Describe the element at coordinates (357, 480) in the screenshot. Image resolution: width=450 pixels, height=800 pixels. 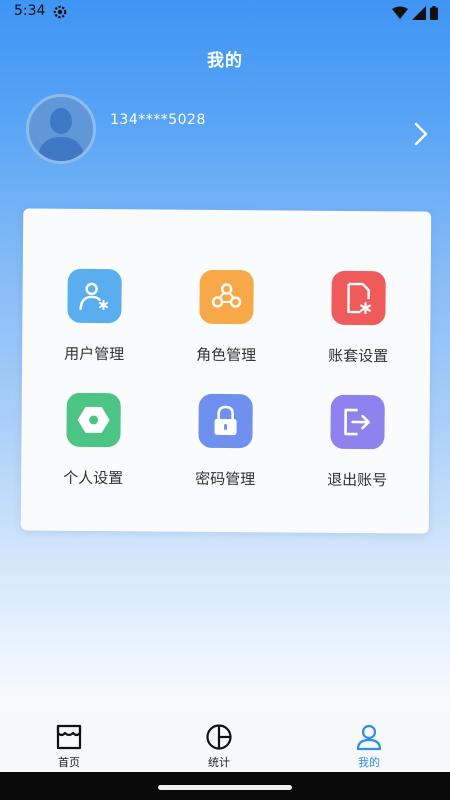
I see `menu-label: 退出账号` at that location.